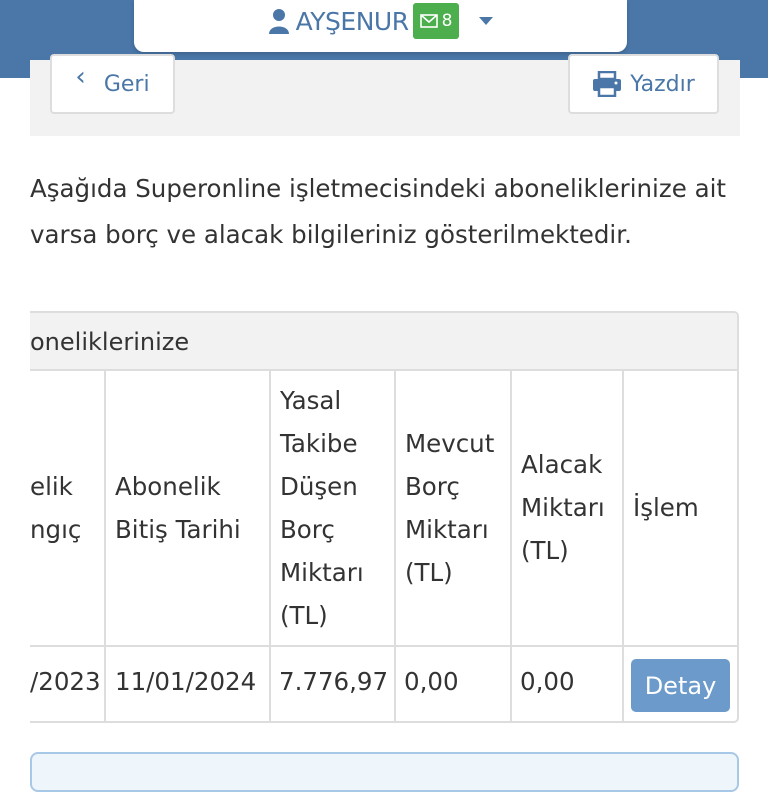  What do you see at coordinates (384, 772) in the screenshot?
I see `info-box` at bounding box center [384, 772].